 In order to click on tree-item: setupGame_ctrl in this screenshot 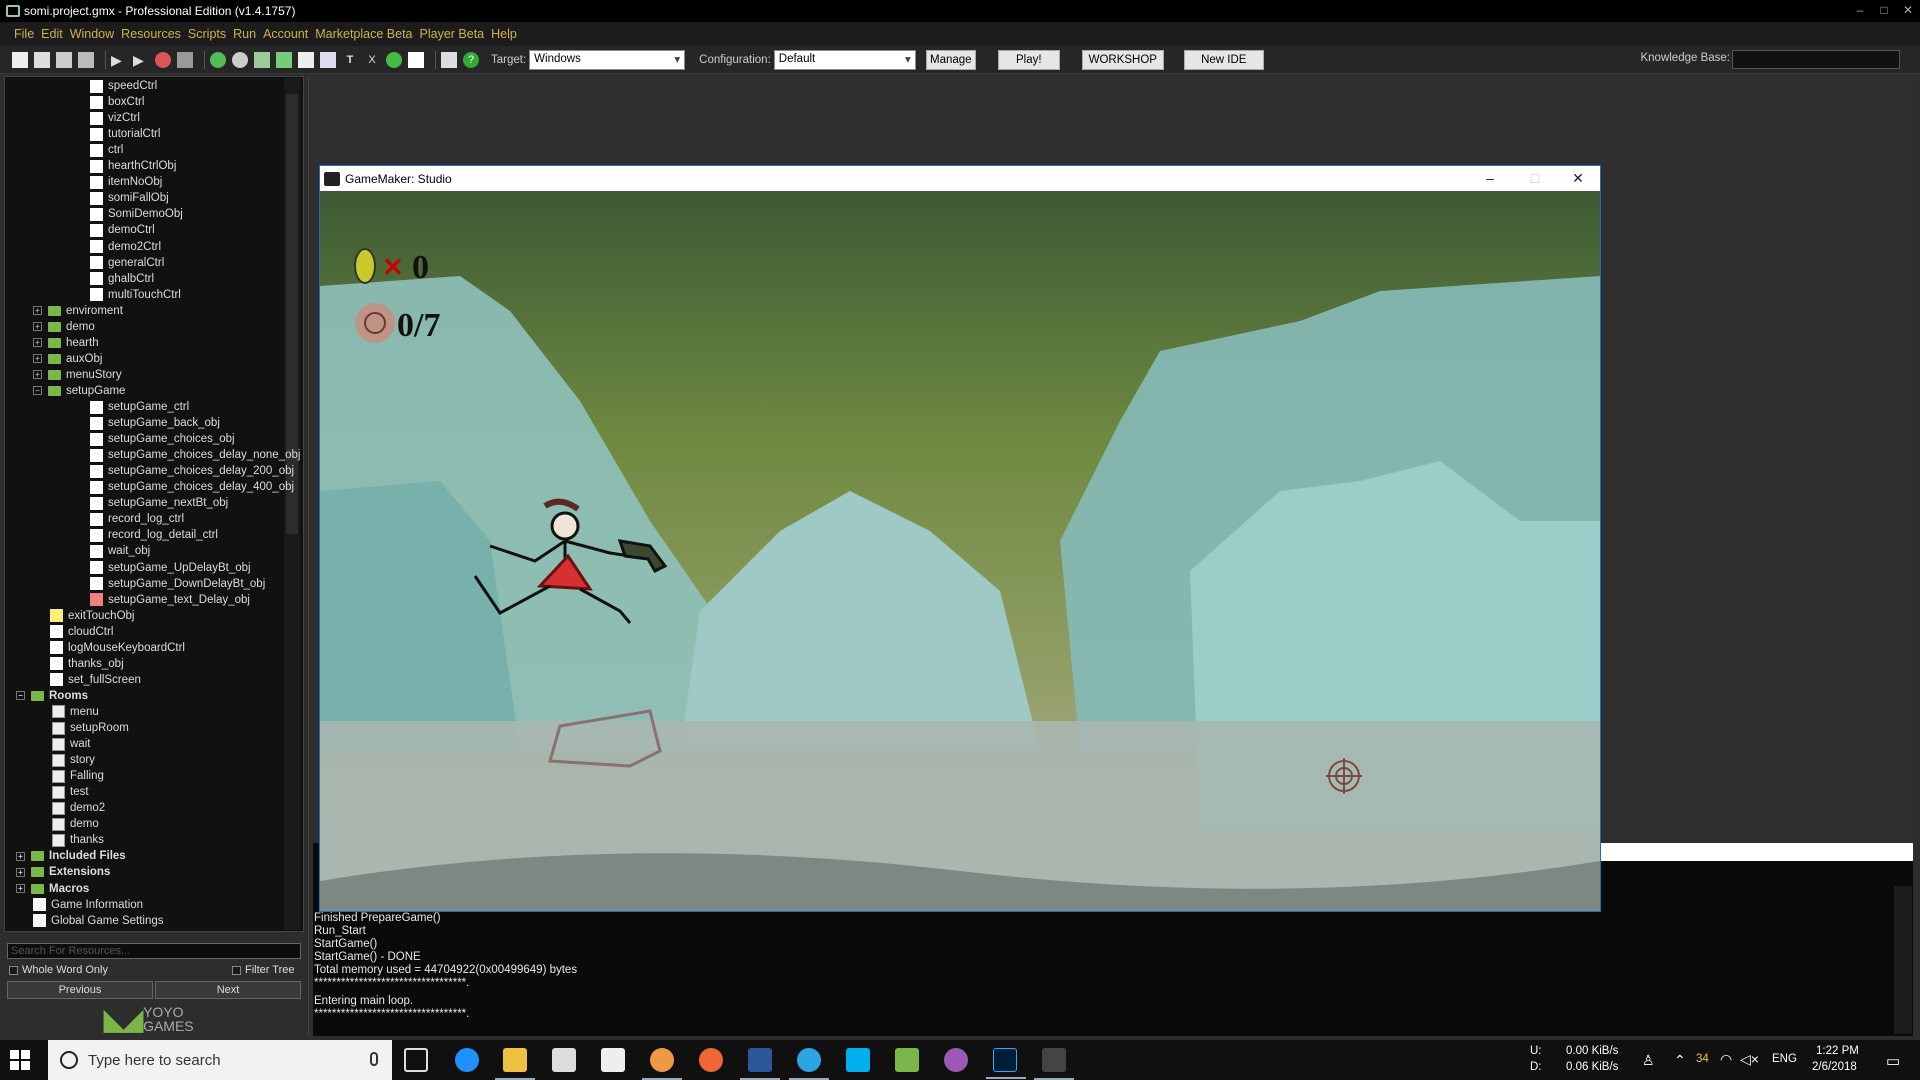, I will do `click(139, 407)`.